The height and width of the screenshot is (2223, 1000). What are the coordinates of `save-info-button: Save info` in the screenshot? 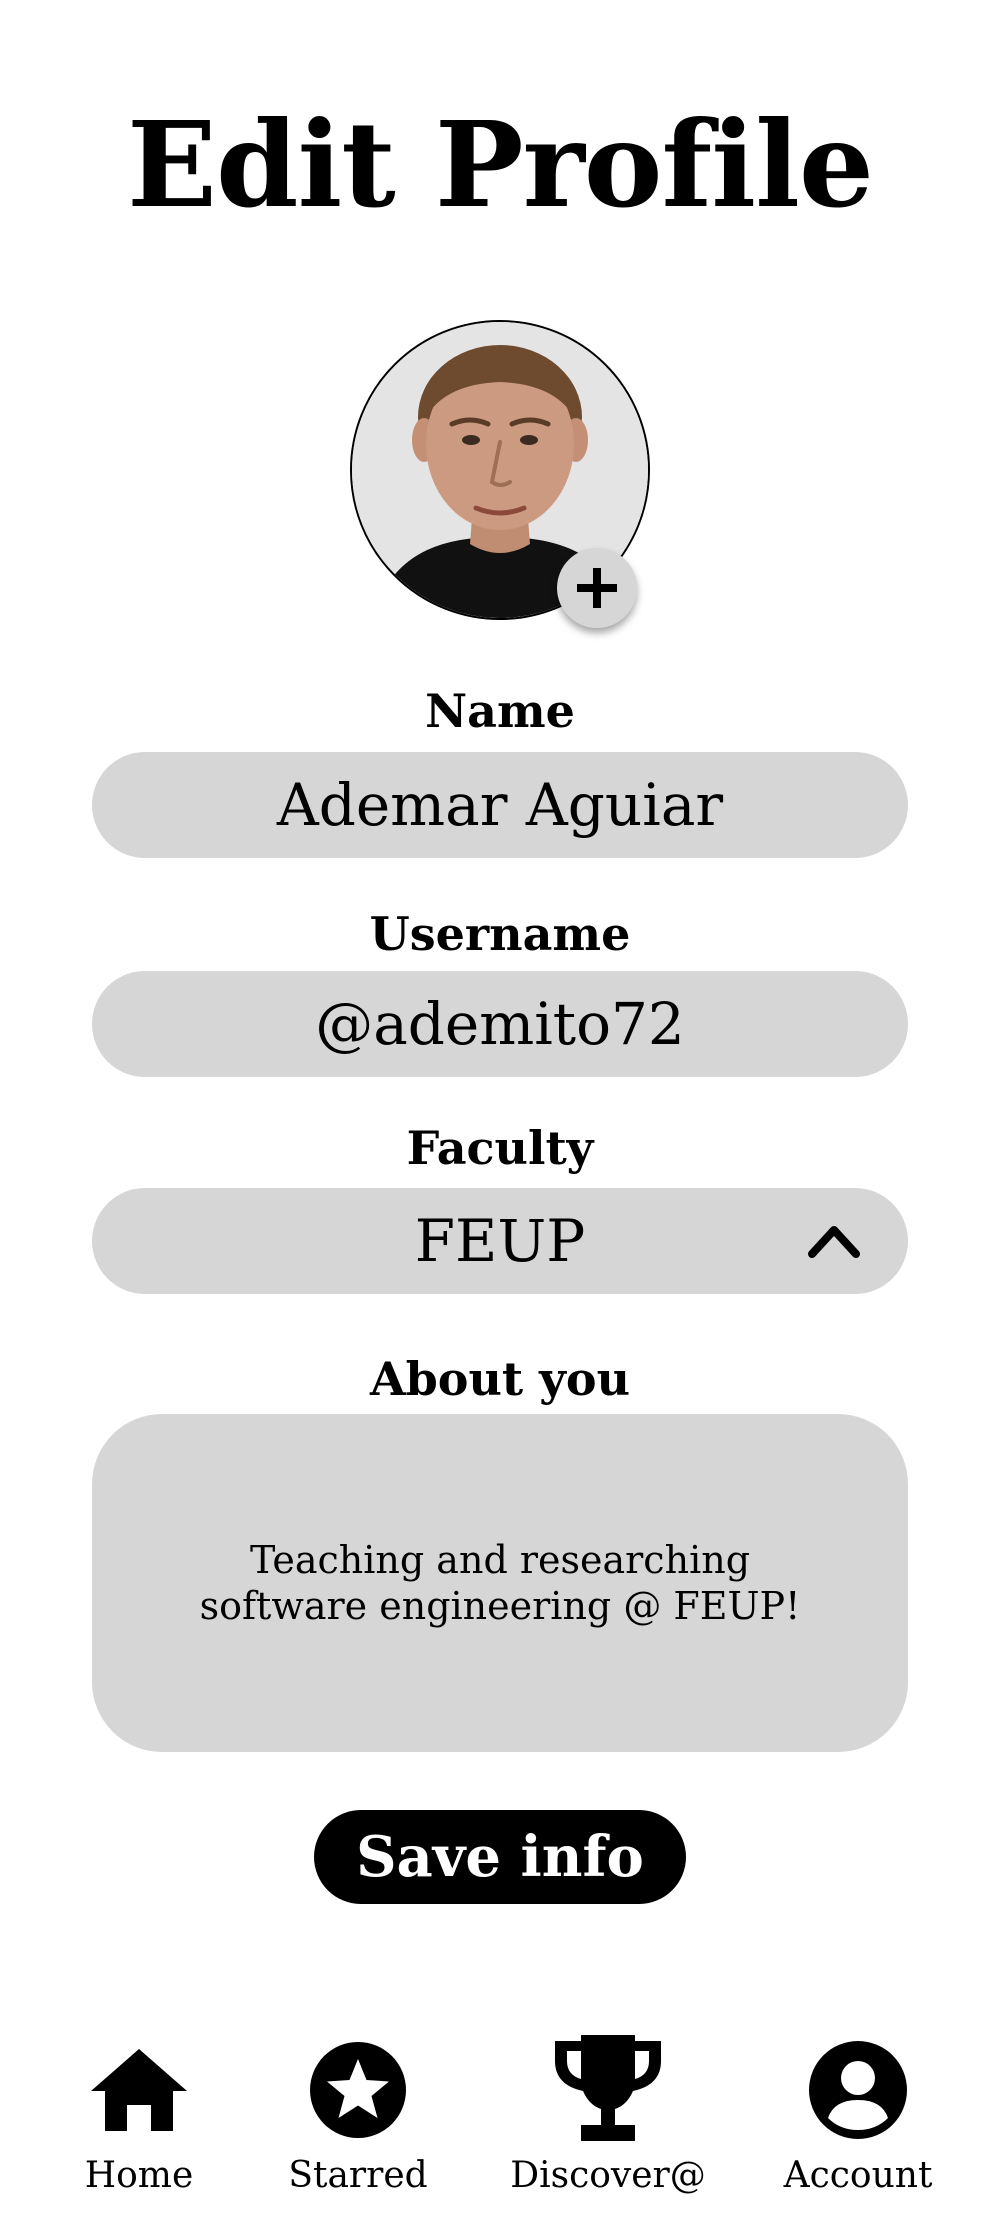 It's located at (500, 1857).